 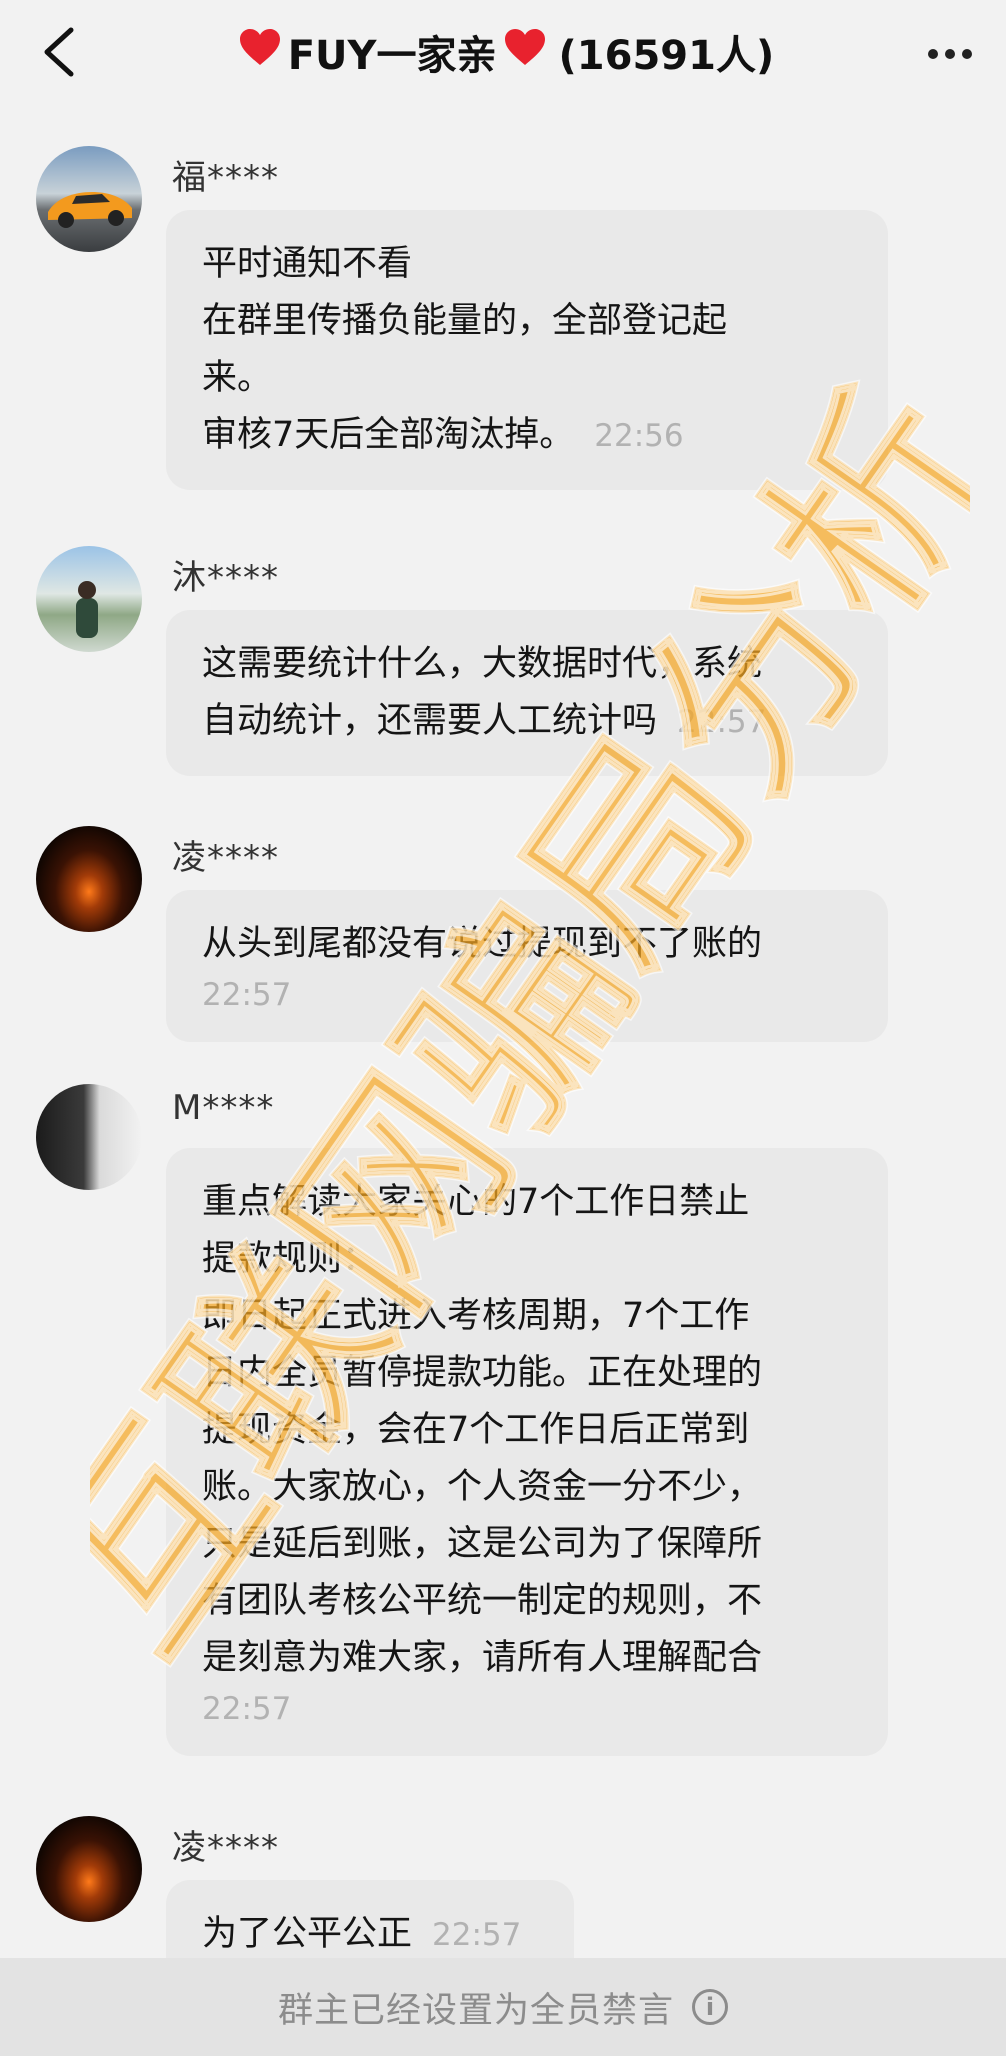 I want to click on message-timestamp: 22:56, so click(x=639, y=436).